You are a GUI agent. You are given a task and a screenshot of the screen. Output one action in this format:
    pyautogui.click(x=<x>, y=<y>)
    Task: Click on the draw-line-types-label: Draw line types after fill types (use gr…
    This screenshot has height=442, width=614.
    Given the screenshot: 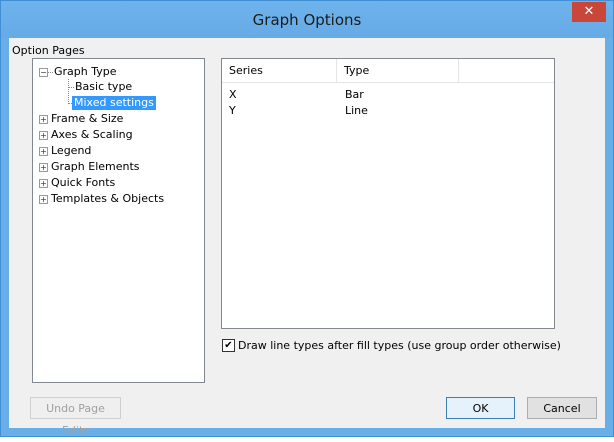 What is the action you would take?
    pyautogui.click(x=399, y=345)
    